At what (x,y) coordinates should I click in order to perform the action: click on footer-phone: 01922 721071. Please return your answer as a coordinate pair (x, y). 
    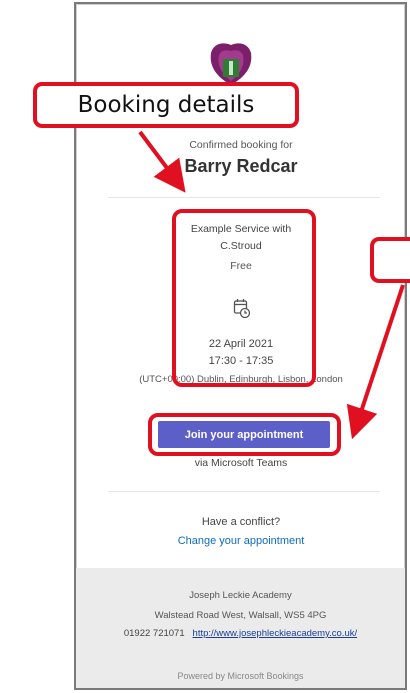
    Looking at the image, I should click on (154, 633).